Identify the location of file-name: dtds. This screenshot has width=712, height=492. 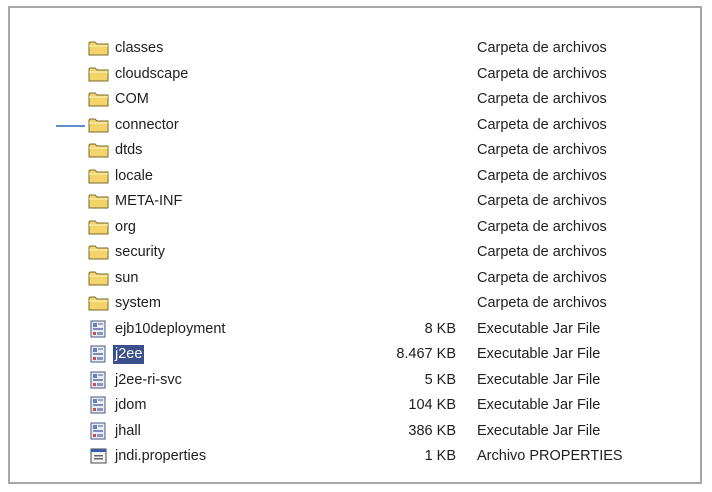
(128, 150).